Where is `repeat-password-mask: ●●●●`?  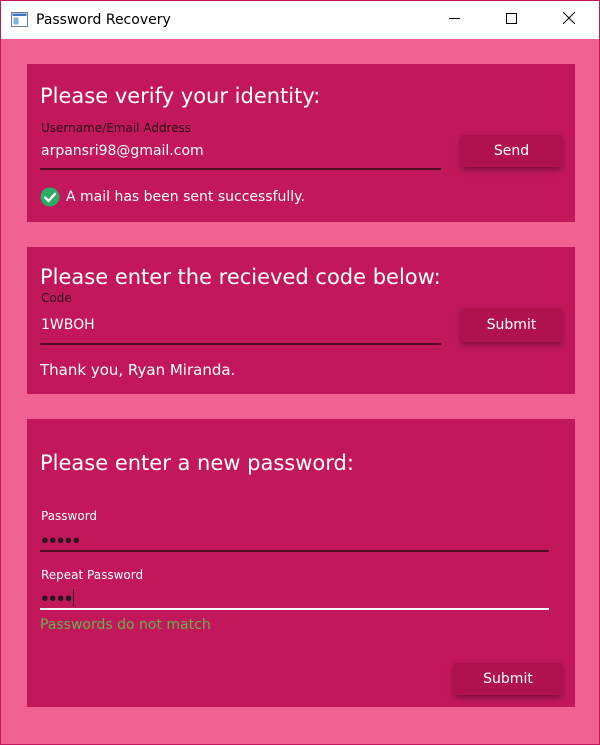 repeat-password-mask: ●●●● is located at coordinates (57, 598).